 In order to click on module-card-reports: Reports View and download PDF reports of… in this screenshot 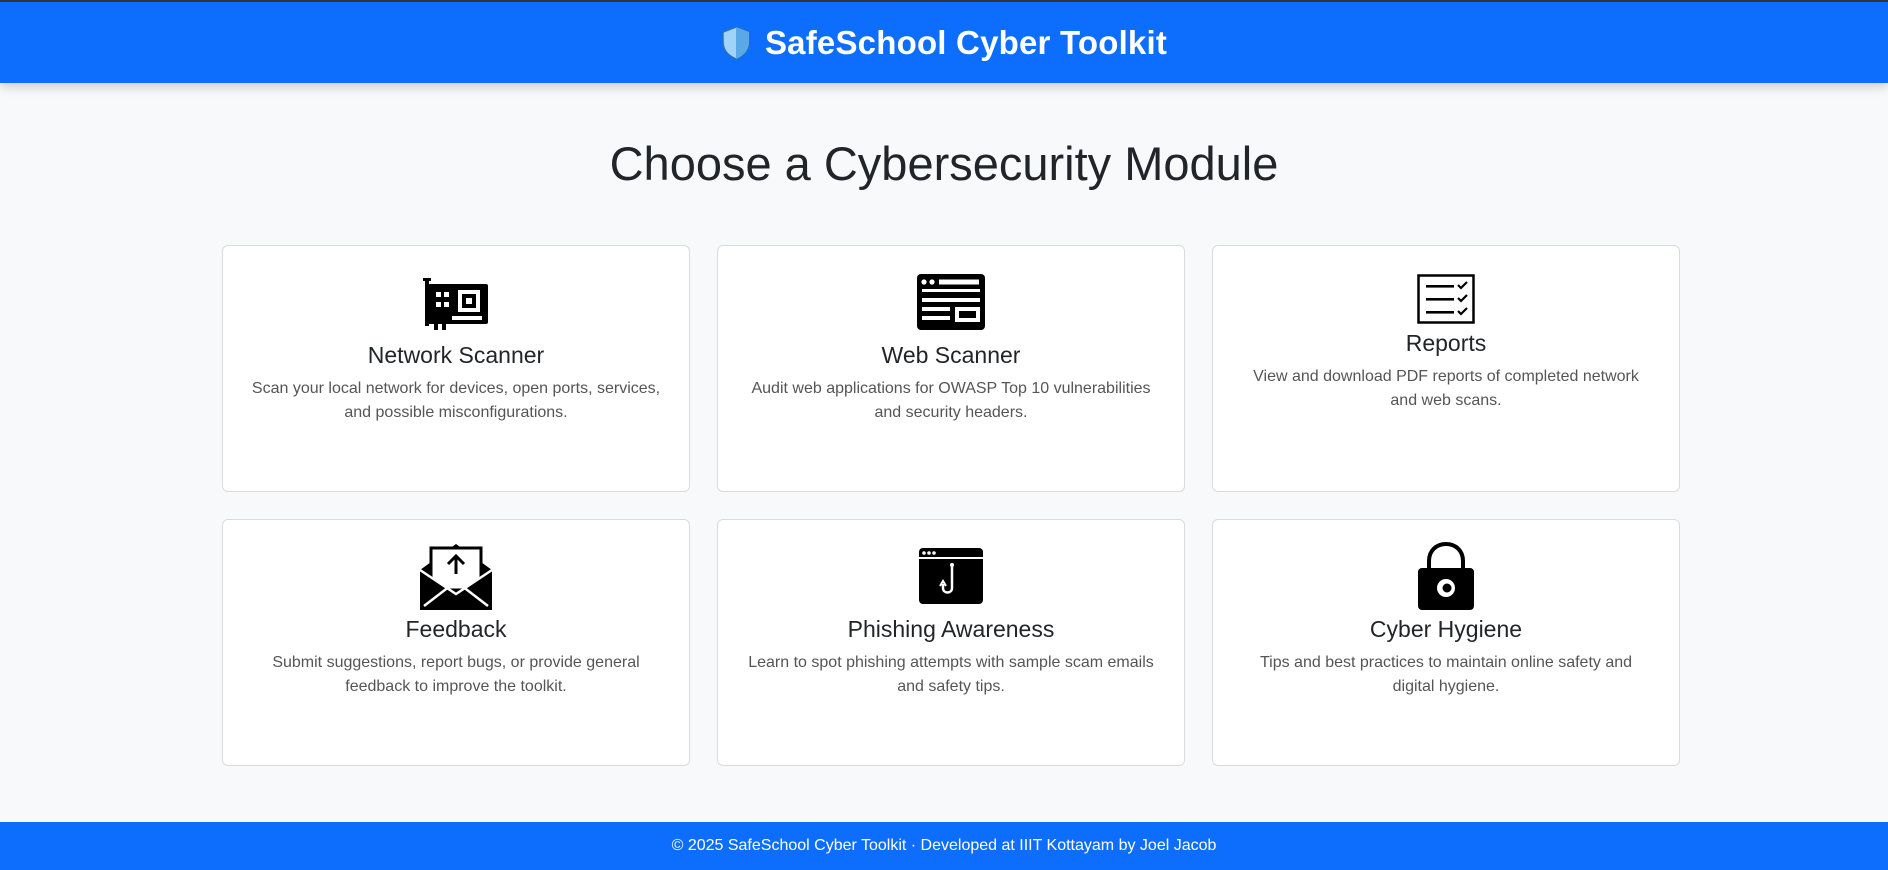, I will do `click(1446, 368)`.